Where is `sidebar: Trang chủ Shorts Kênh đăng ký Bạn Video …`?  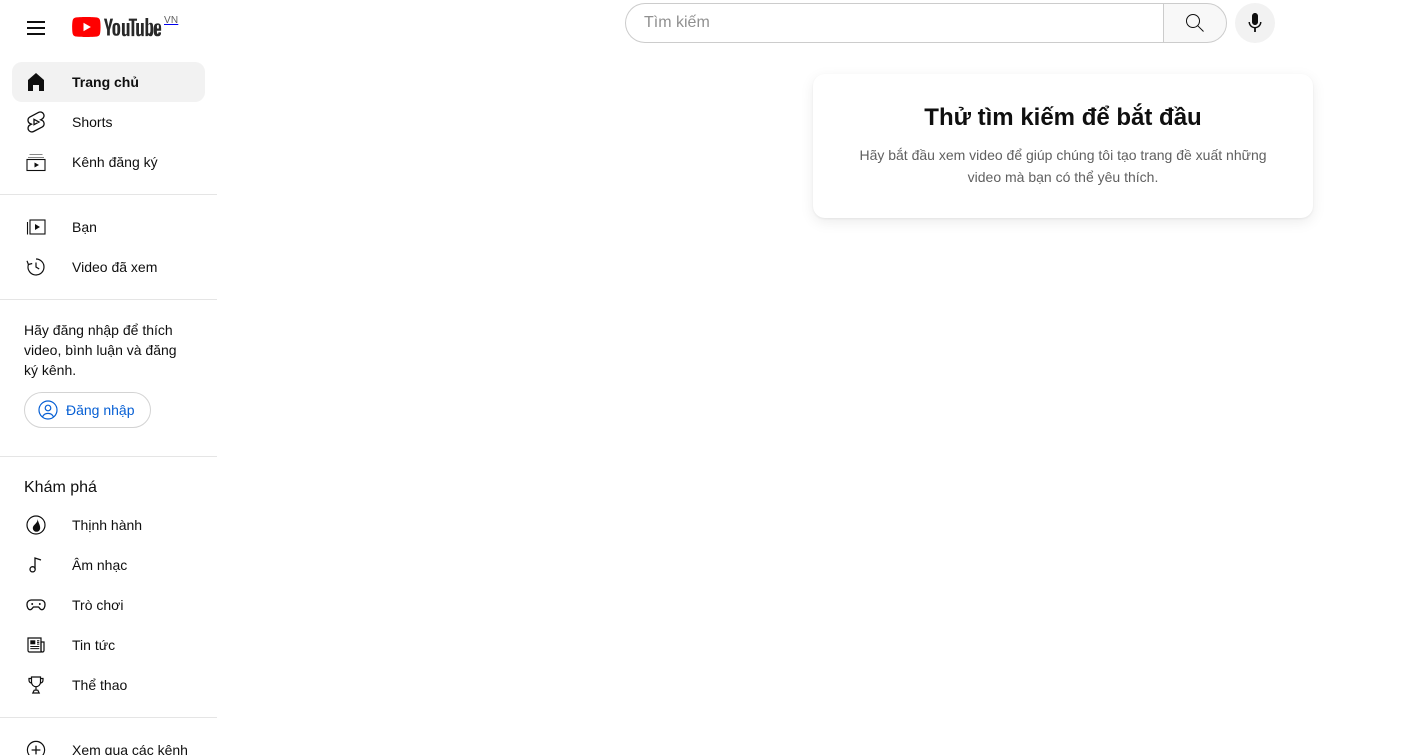 sidebar: Trang chủ Shorts Kênh đăng ký Bạn Video … is located at coordinates (108, 405).